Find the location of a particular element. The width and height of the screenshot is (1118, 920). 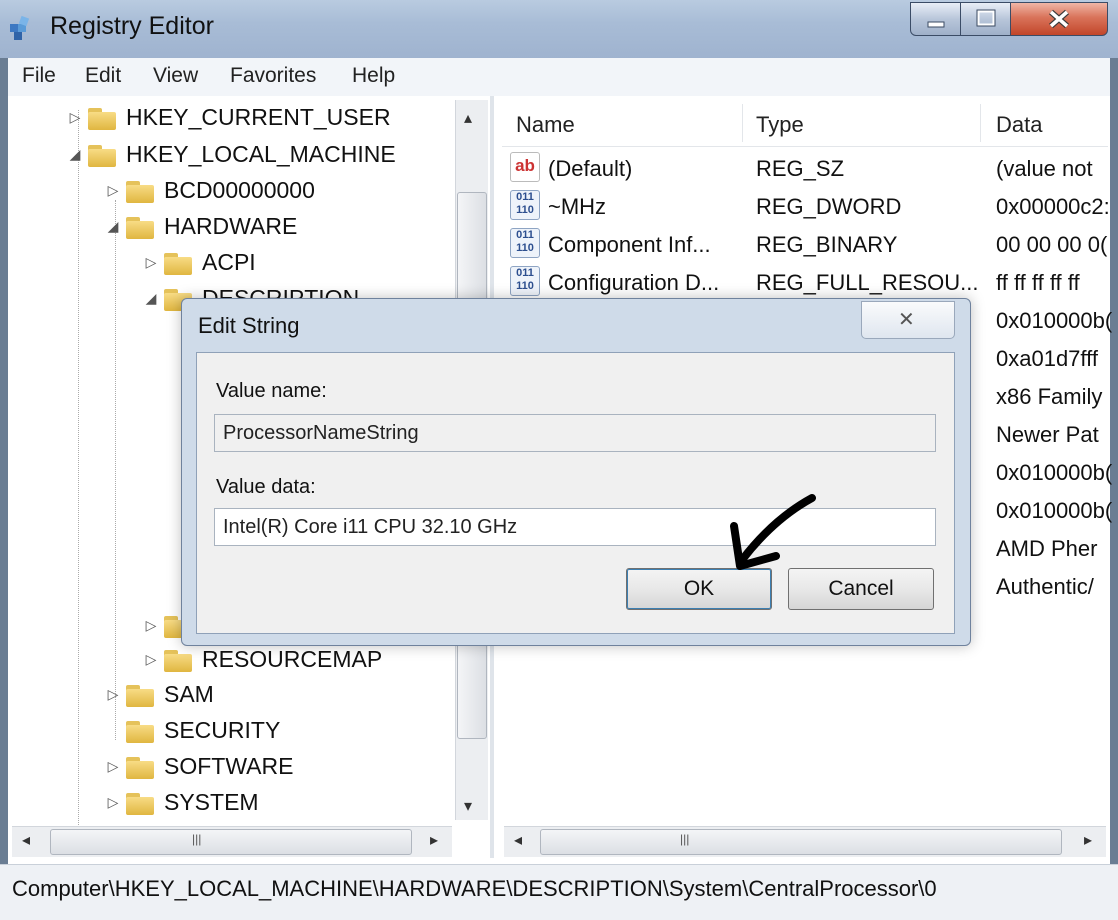

tree-item-resourcemap: ▷ RESOURCEMAP is located at coordinates (262, 659).